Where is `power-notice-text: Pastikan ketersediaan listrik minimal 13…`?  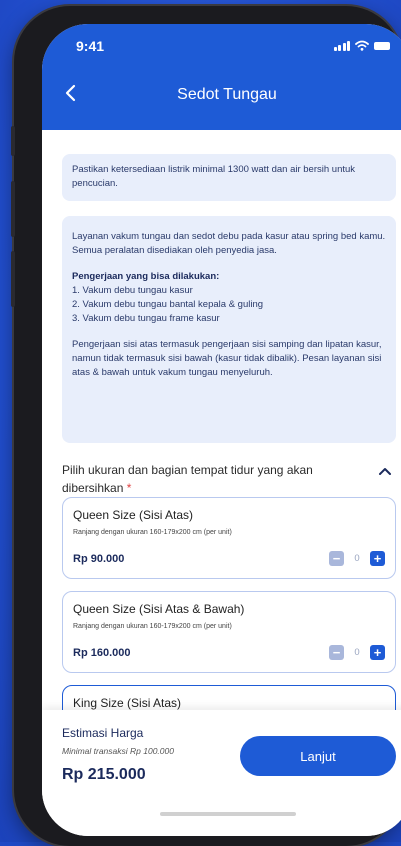
power-notice-text: Pastikan ketersediaan listrik minimal 13… is located at coordinates (214, 176).